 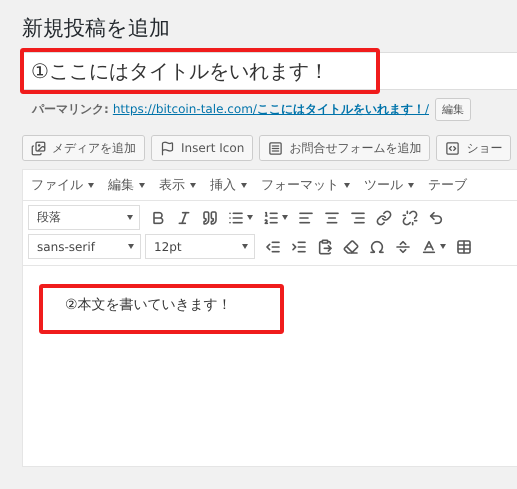 I want to click on media-toolbar-button: メディアを追加, so click(x=83, y=148).